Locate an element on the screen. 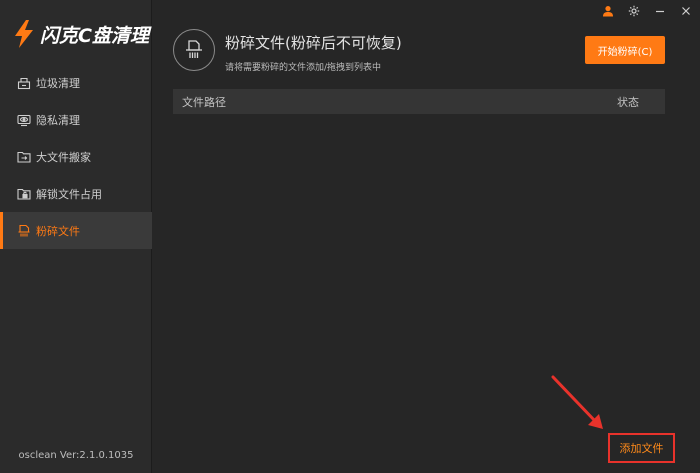 The image size is (700, 473). sidebar-item-unlock-file: 解锁文件占用 is located at coordinates (76, 193).